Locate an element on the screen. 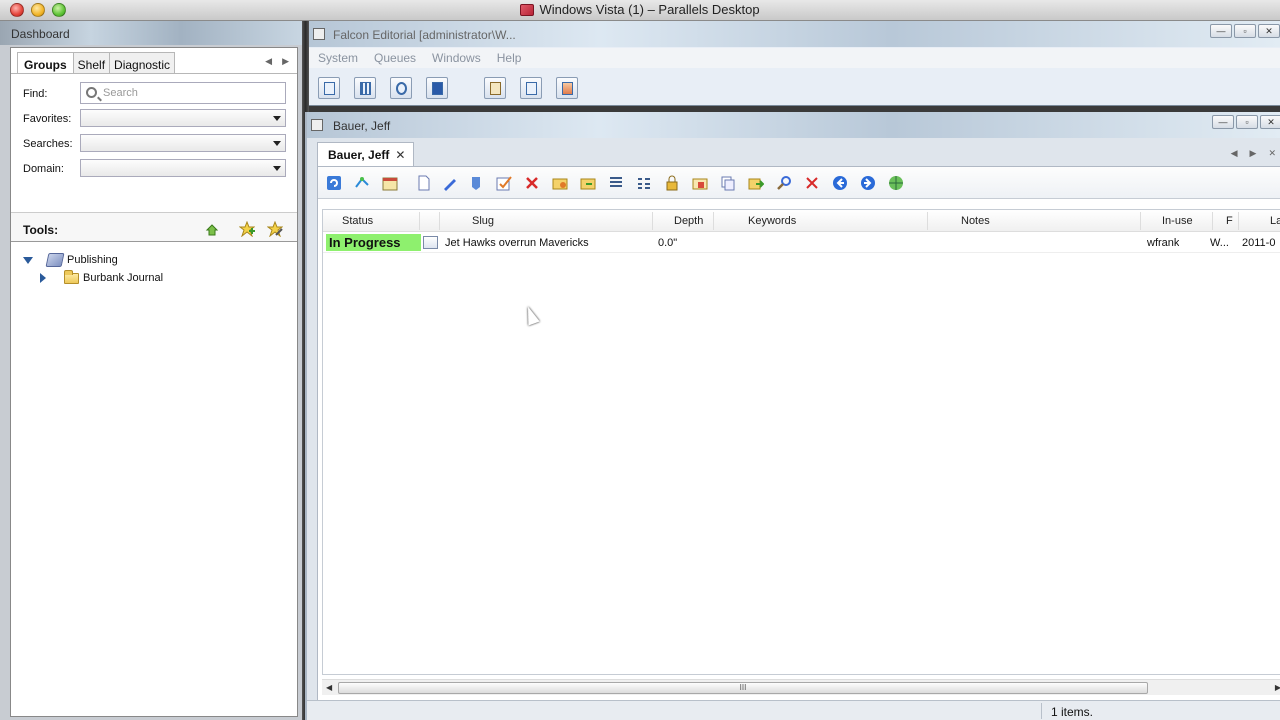  detail-view-icon is located at coordinates (644, 183).